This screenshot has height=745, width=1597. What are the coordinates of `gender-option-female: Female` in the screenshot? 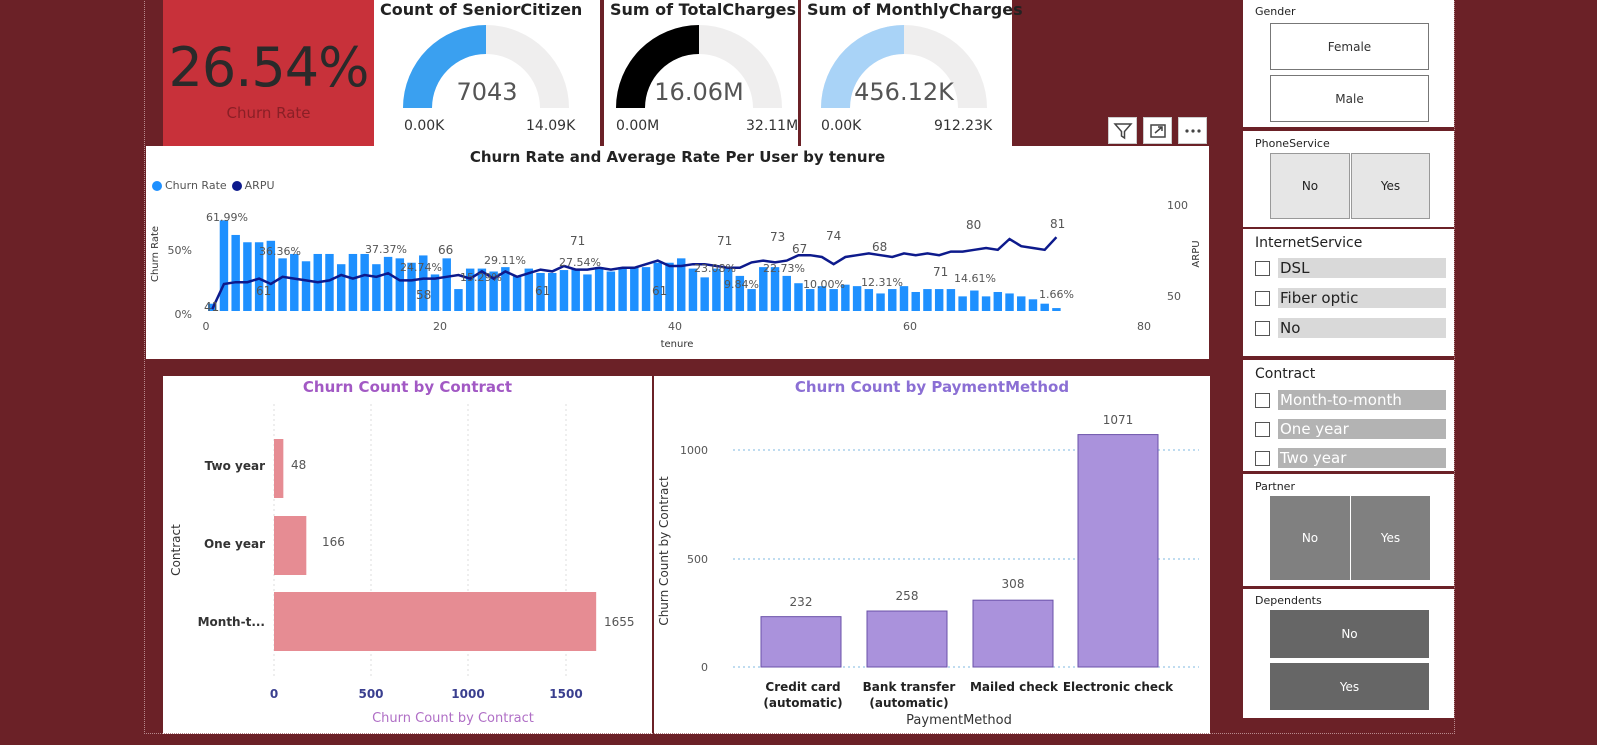 It's located at (1349, 46).